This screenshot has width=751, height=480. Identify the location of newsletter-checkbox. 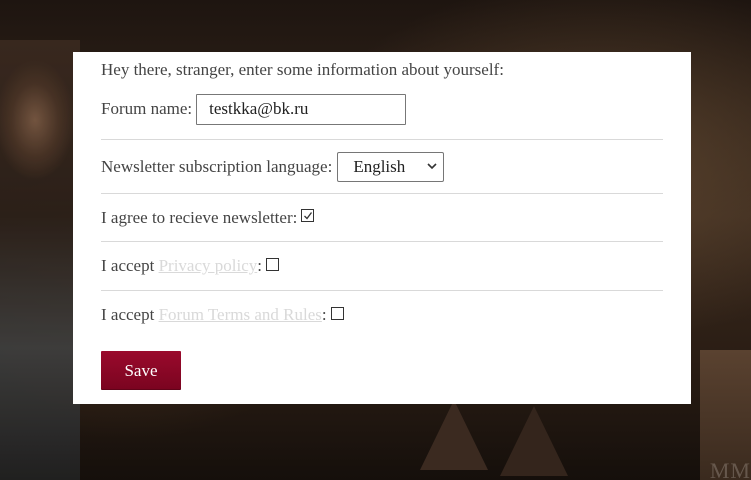
(308, 215).